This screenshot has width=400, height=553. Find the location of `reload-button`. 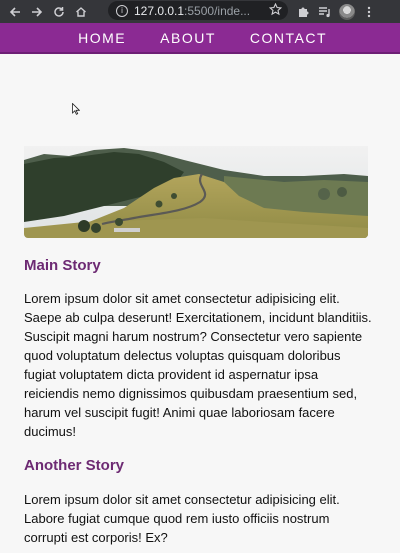

reload-button is located at coordinates (59, 11).